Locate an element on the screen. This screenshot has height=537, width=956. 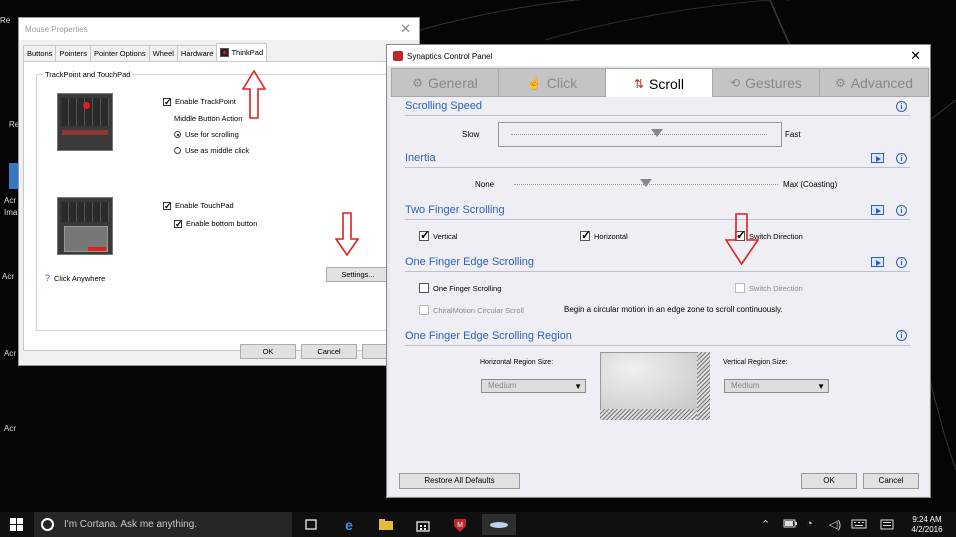
task-view-icon is located at coordinates (311, 524).